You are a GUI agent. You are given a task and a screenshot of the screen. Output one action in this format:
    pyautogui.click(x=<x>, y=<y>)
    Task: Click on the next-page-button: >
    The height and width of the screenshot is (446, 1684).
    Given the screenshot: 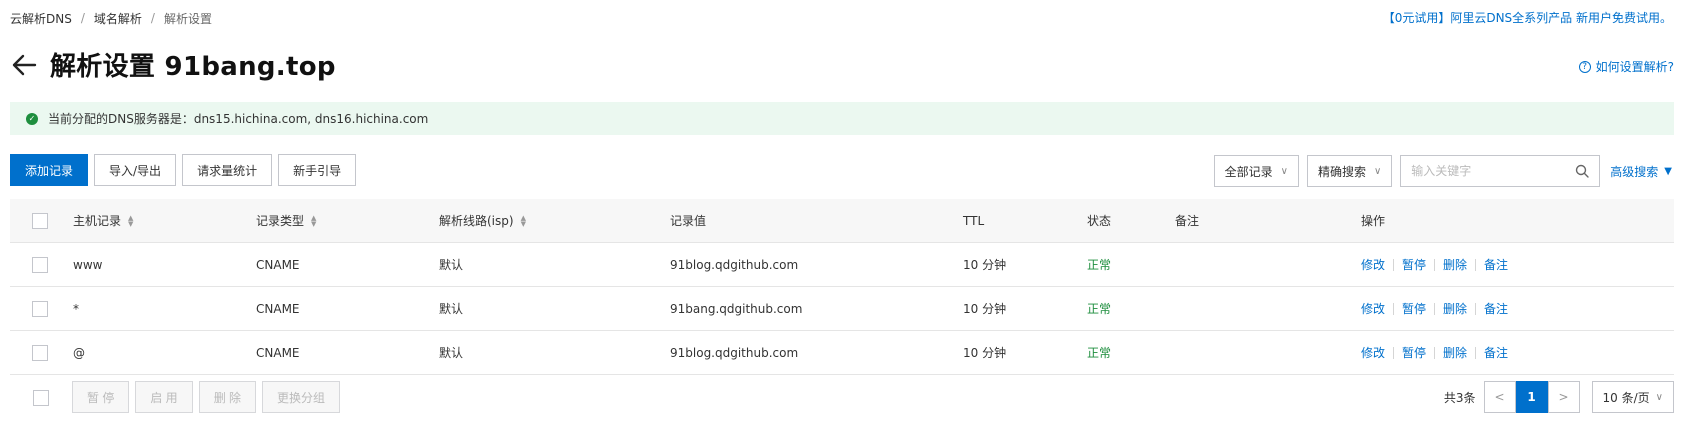 What is the action you would take?
    pyautogui.click(x=1563, y=397)
    